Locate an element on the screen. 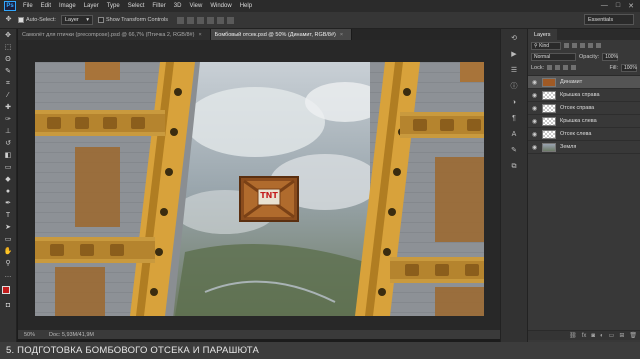 This screenshot has height=359, width=640. menu-layer: Layer is located at coordinates (91, 6).